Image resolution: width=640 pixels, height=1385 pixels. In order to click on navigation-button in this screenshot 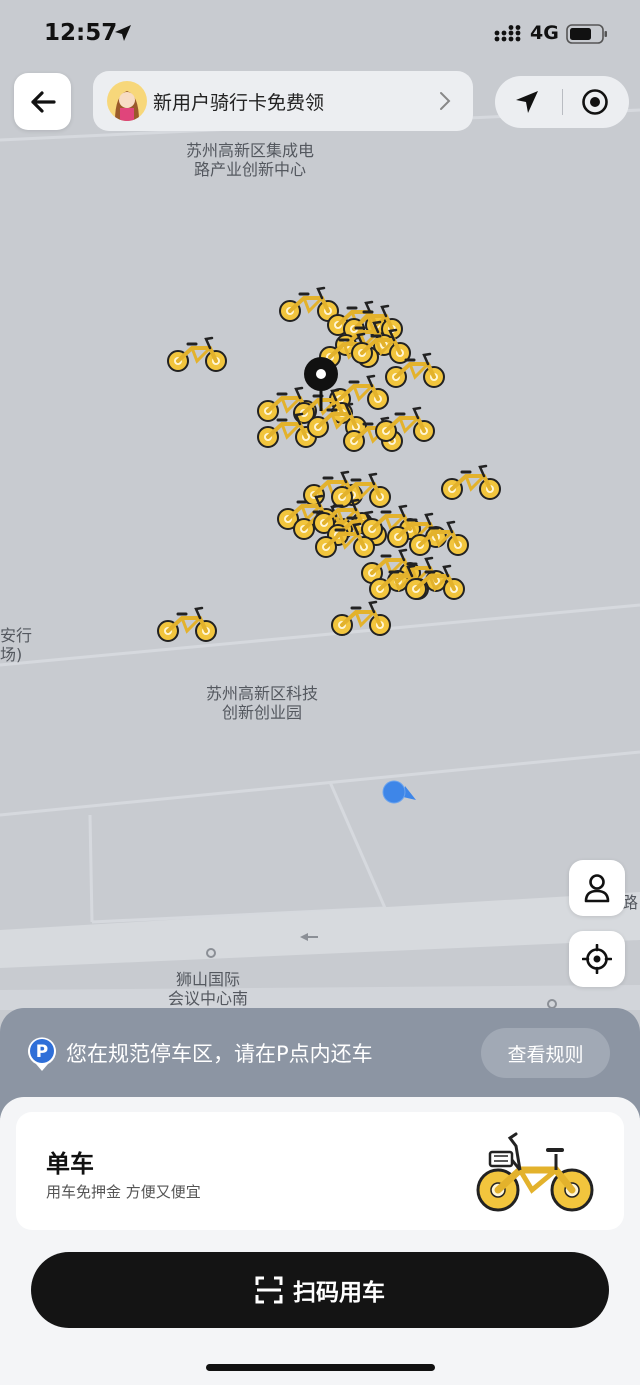, I will do `click(527, 102)`.